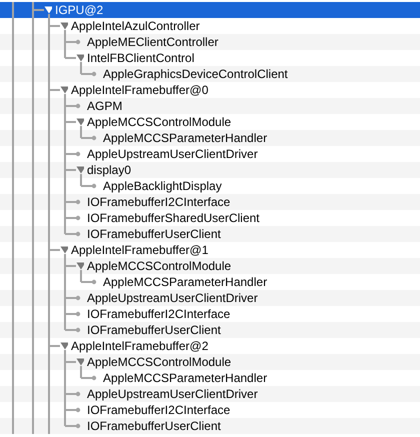 The width and height of the screenshot is (420, 437). Describe the element at coordinates (210, 170) in the screenshot. I see `tree-row: display0` at that location.